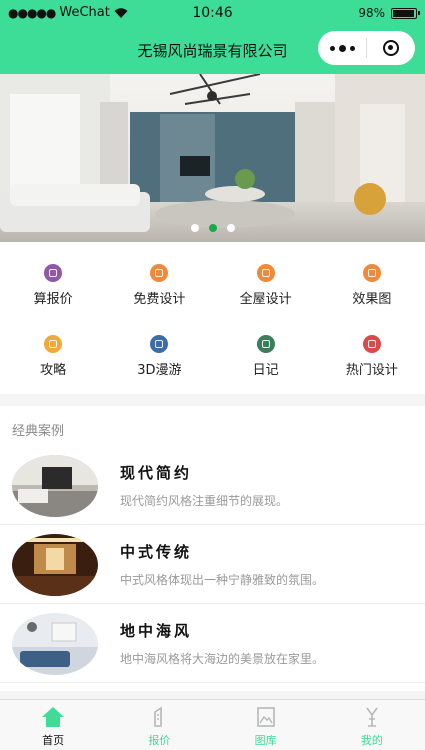 The height and width of the screenshot is (750, 425). What do you see at coordinates (212, 564) in the screenshot?
I see `case-item-chinese: 中式传统 中式风格体现出一种宁静雅致的氛围。` at bounding box center [212, 564].